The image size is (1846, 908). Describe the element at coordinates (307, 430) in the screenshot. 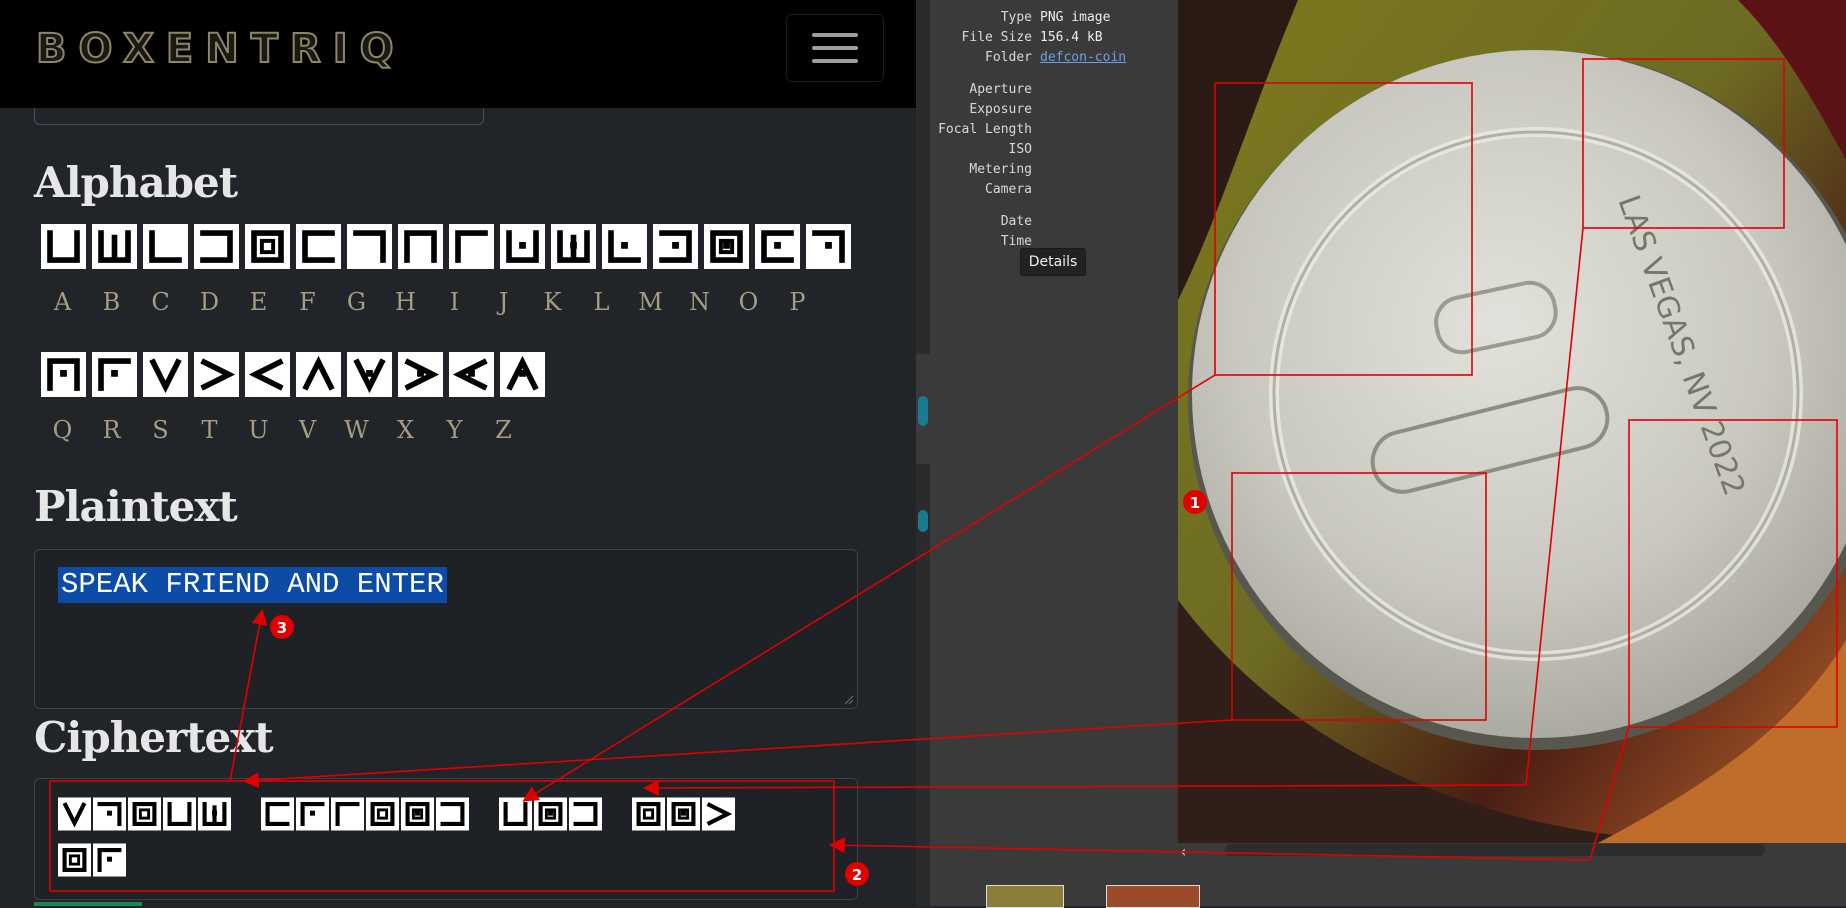

I see `alphabet-letter-v: V` at that location.